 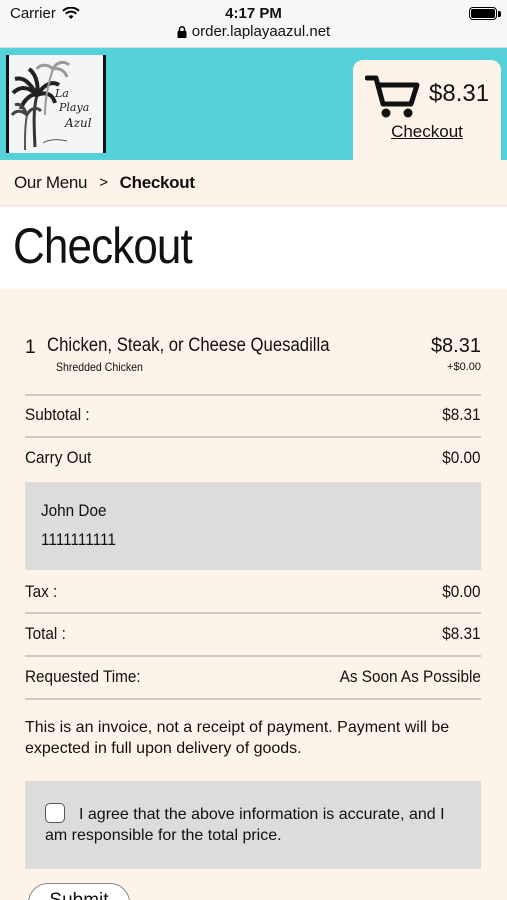 What do you see at coordinates (74, 510) in the screenshot?
I see `contact-name: John Doe` at bounding box center [74, 510].